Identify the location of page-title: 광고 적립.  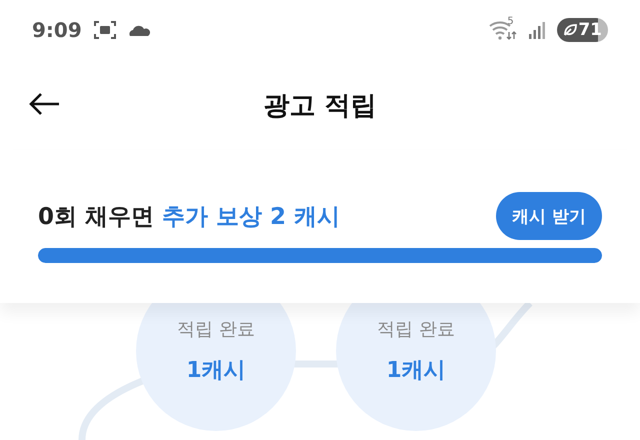
(320, 106).